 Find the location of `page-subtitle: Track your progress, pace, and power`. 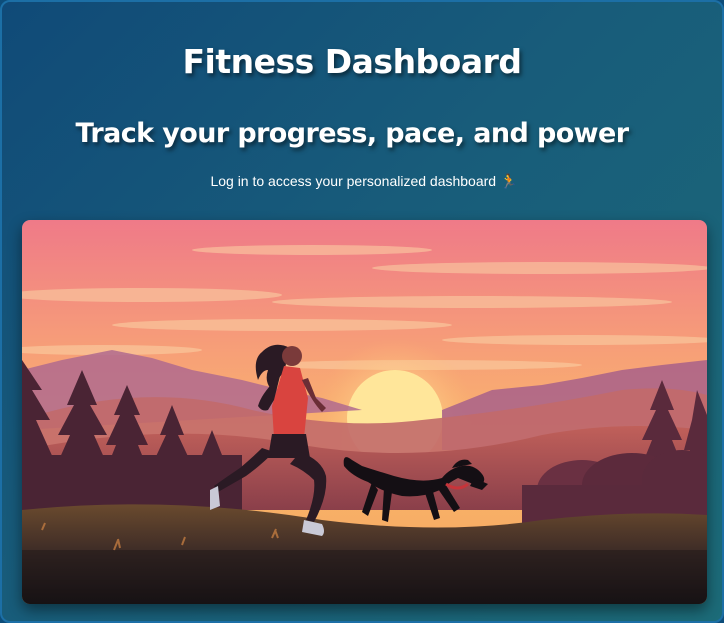

page-subtitle: Track your progress, pace, and power is located at coordinates (352, 133).